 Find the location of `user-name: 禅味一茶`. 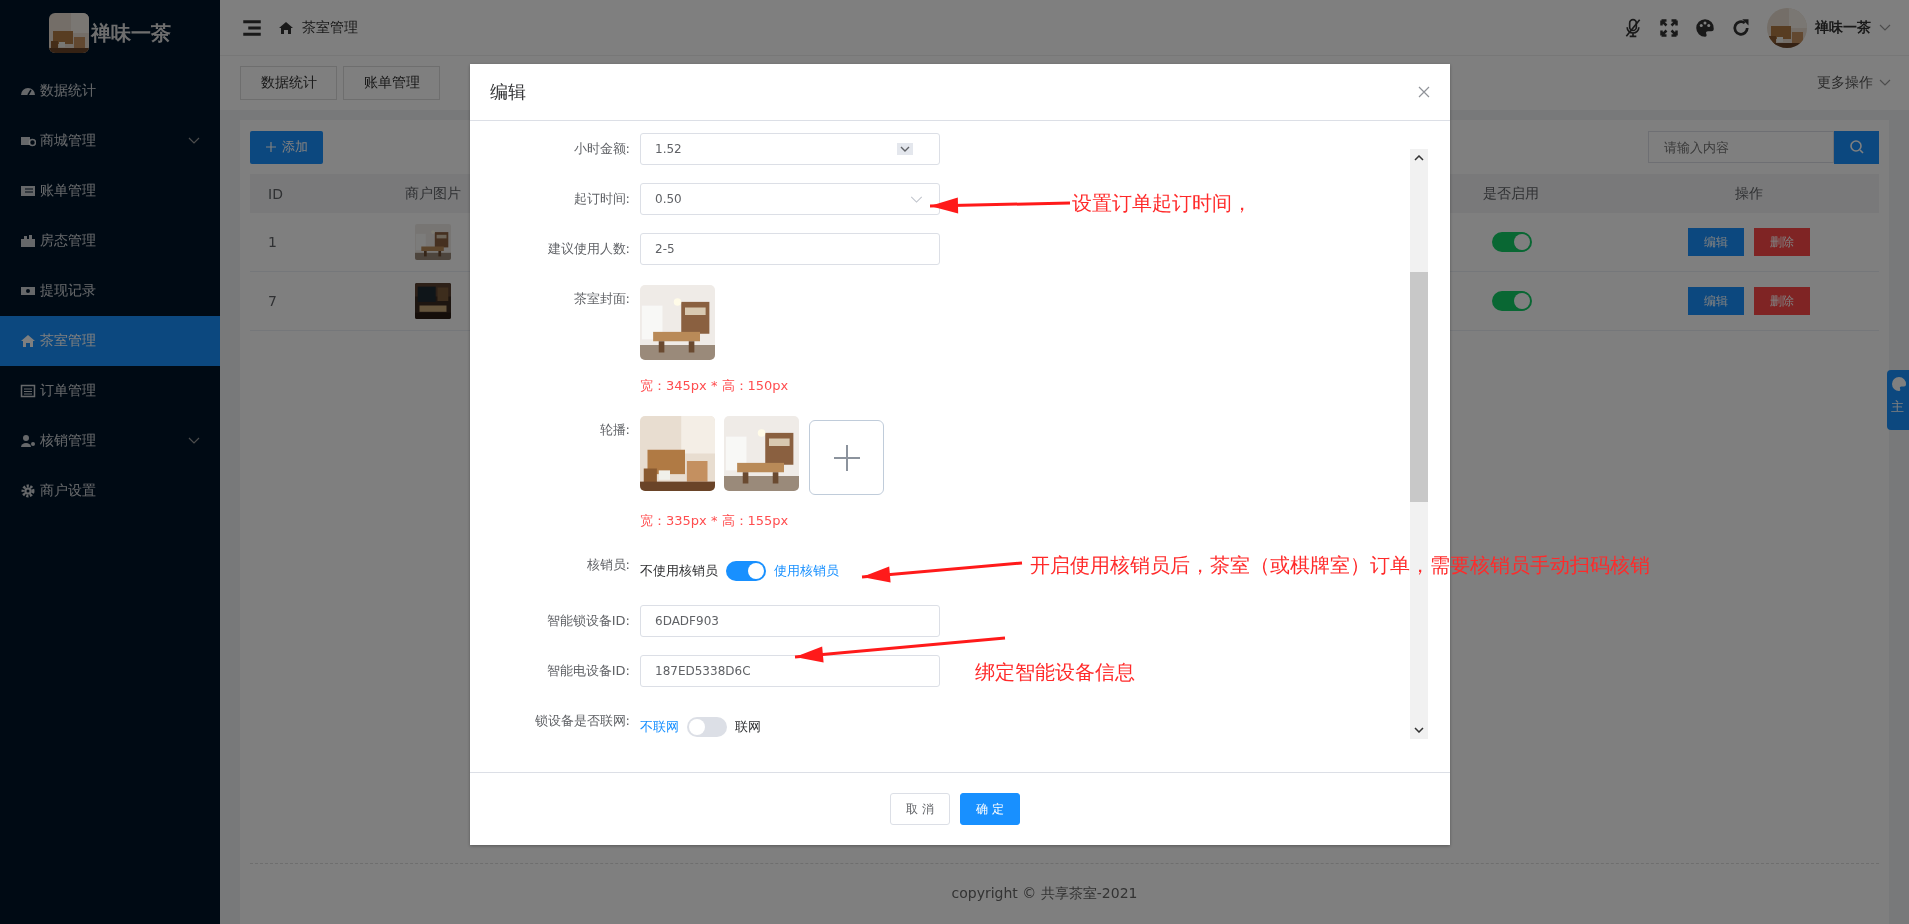

user-name: 禅味一茶 is located at coordinates (1843, 27).